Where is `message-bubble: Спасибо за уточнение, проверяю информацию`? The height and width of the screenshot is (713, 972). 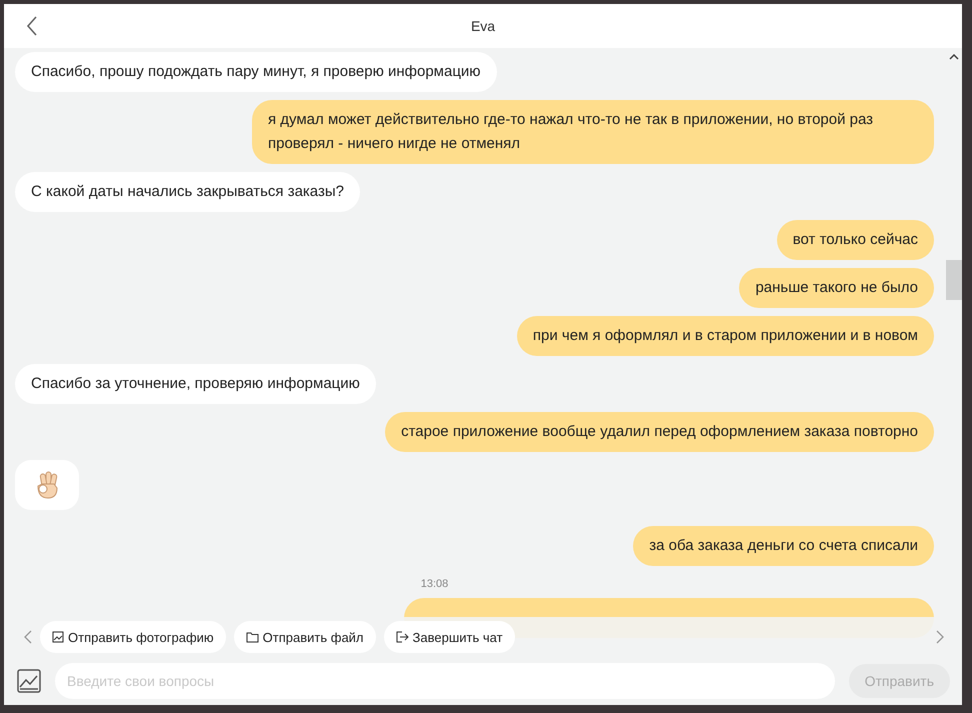
message-bubble: Спасибо за уточнение, проверяю информацию is located at coordinates (195, 384).